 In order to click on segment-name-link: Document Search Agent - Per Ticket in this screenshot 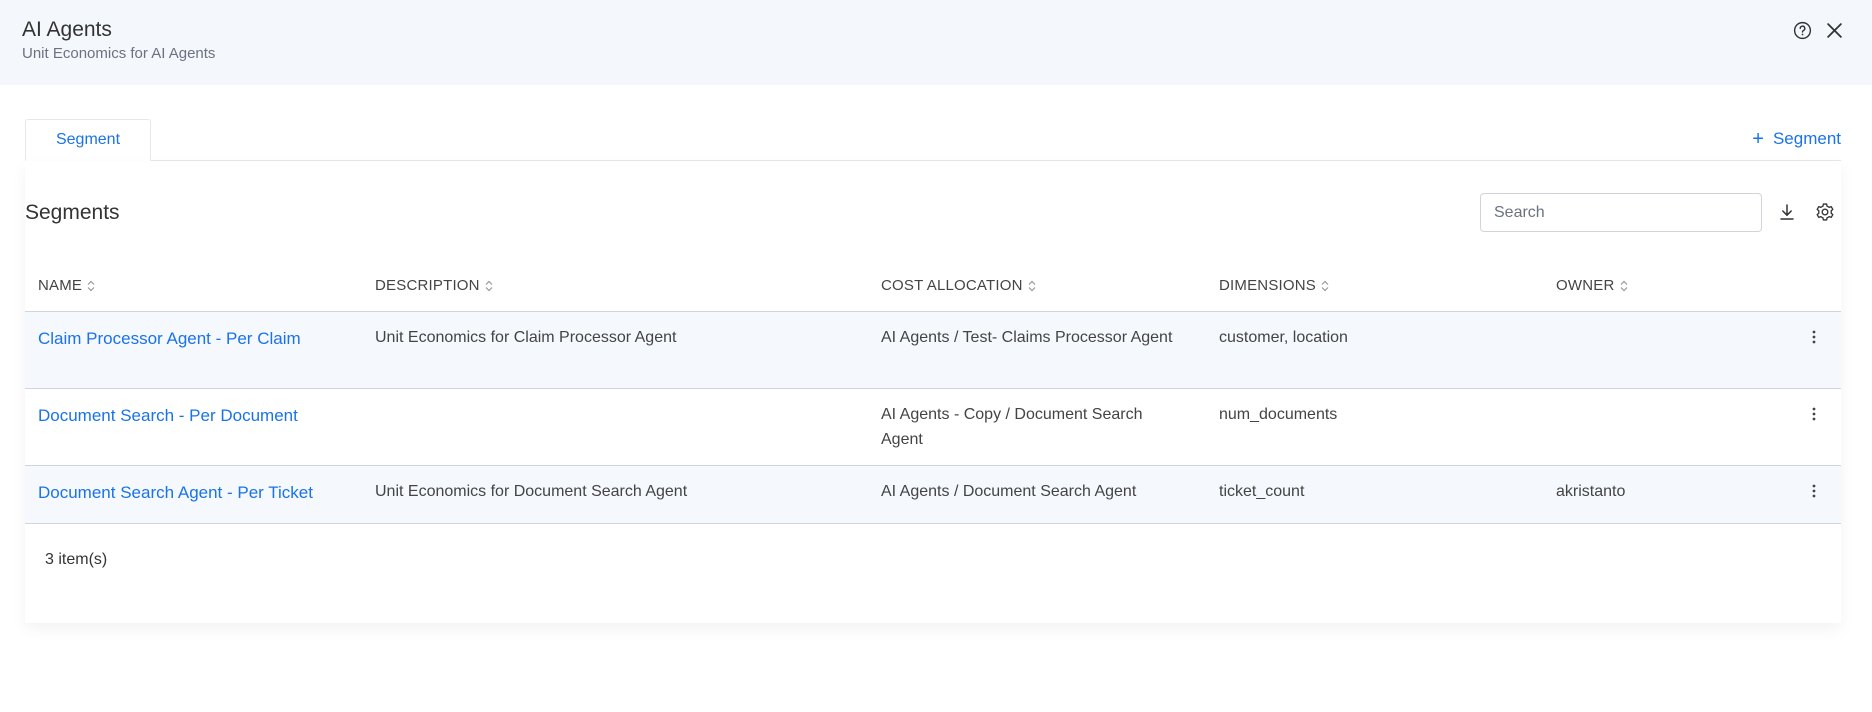, I will do `click(175, 492)`.